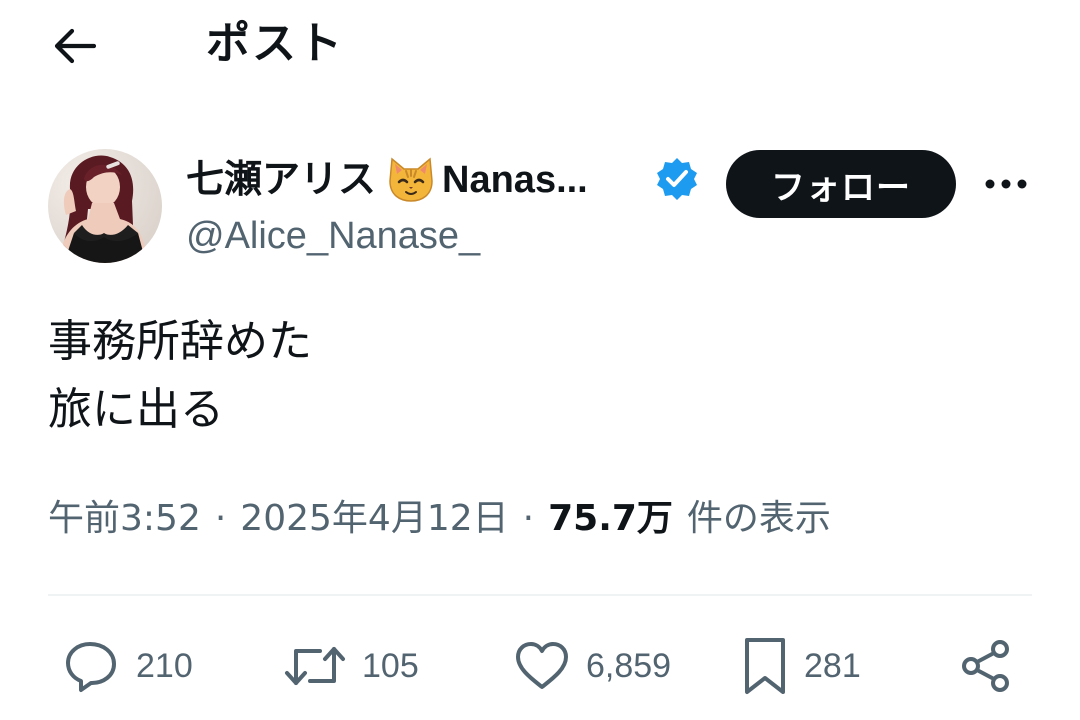 The image size is (1080, 720). What do you see at coordinates (315, 666) in the screenshot?
I see `repost-icon` at bounding box center [315, 666].